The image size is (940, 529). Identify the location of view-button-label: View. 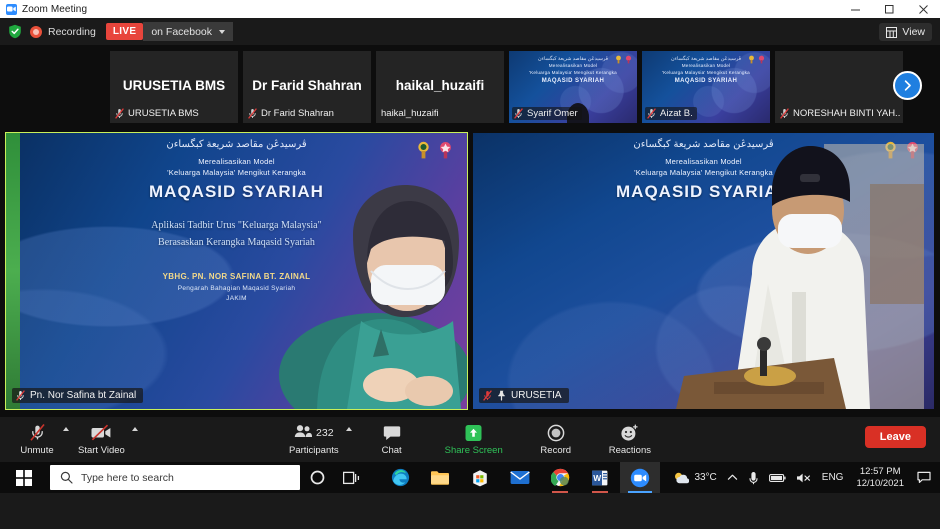
(913, 32).